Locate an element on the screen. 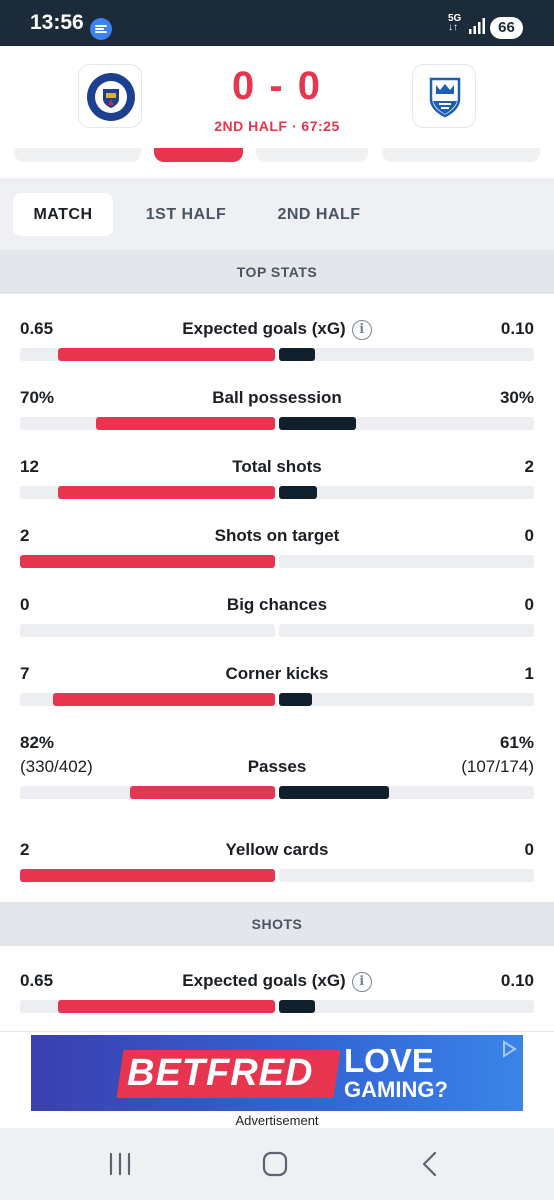 The width and height of the screenshot is (554, 1200). stat-row: 2 0 Yellow cards is located at coordinates (277, 849).